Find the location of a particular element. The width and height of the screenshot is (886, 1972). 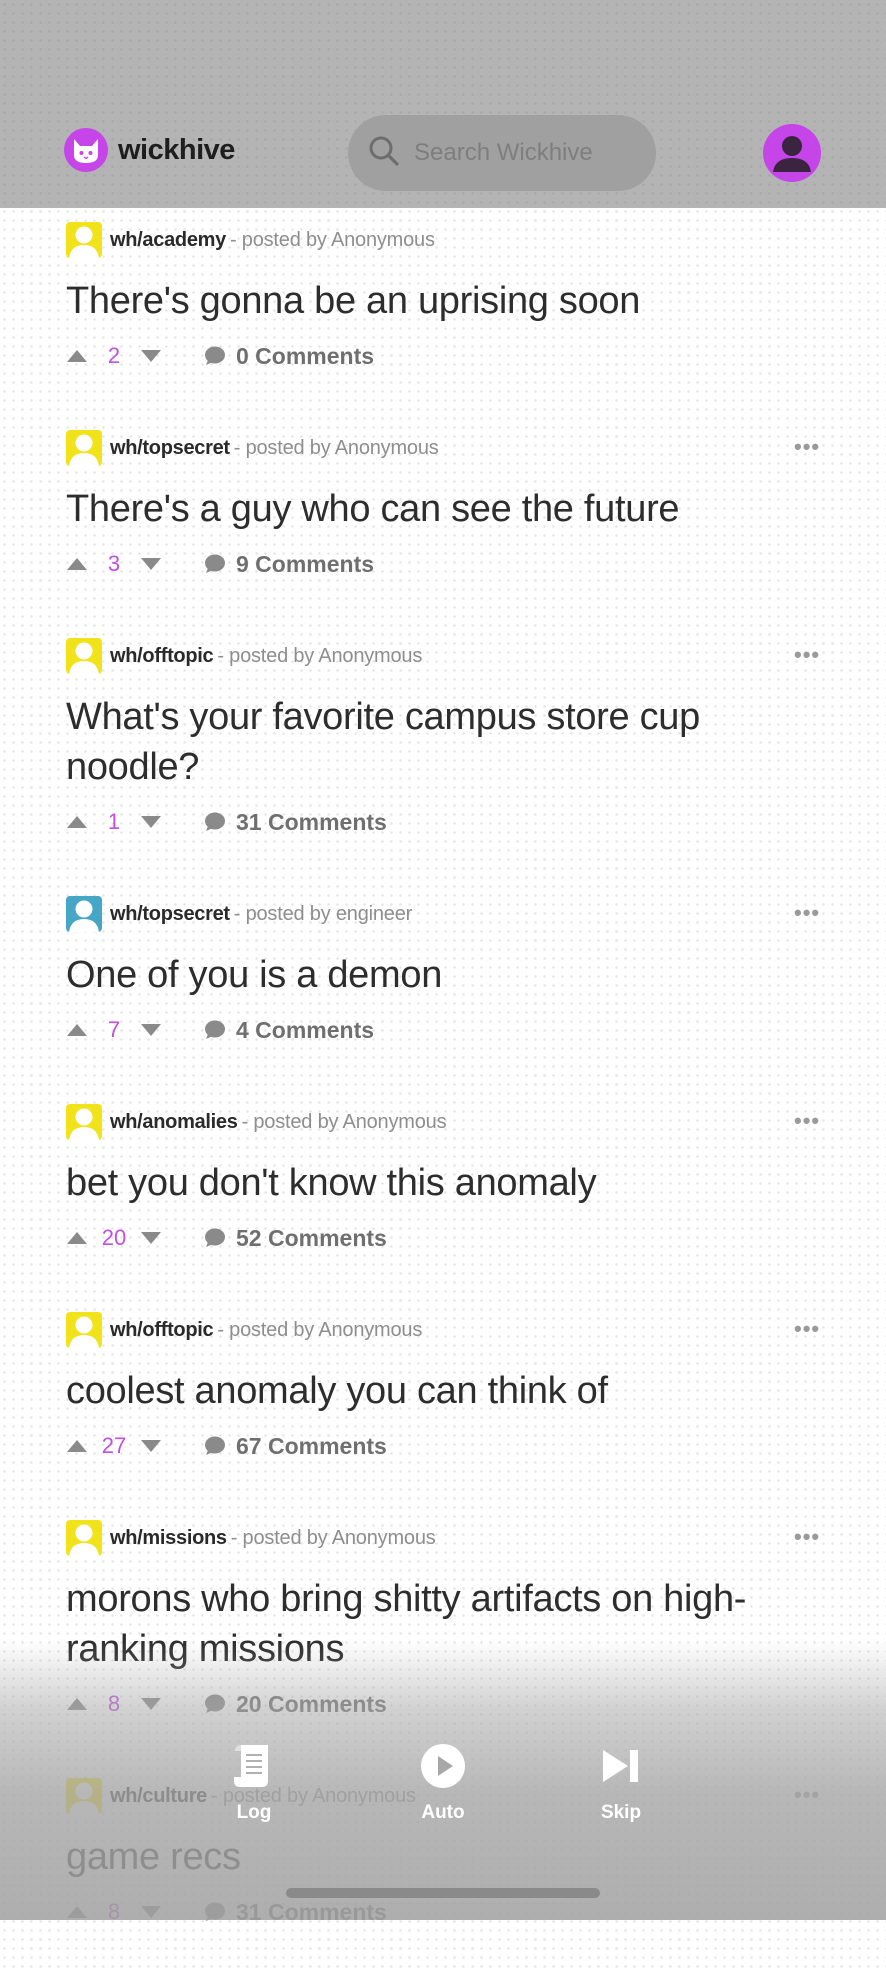

playback-dock: Log Auto Skip is located at coordinates (443, 1785).